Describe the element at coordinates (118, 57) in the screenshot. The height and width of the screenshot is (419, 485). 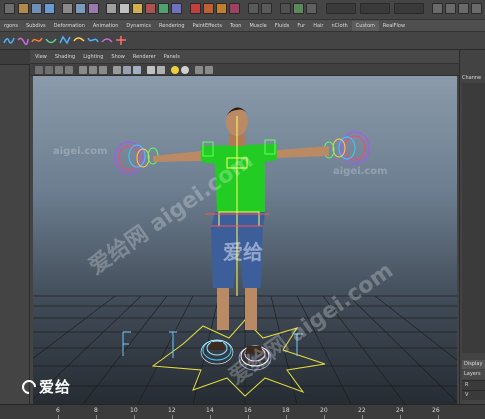
I see `menu-show: Show` at that location.